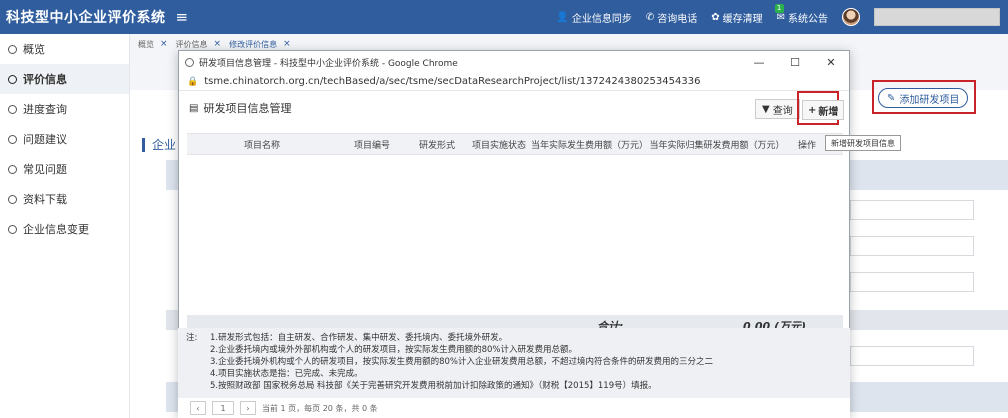 Image resolution: width=1008 pixels, height=418 pixels. Describe the element at coordinates (937, 17) in the screenshot. I see `username-redacted` at that location.